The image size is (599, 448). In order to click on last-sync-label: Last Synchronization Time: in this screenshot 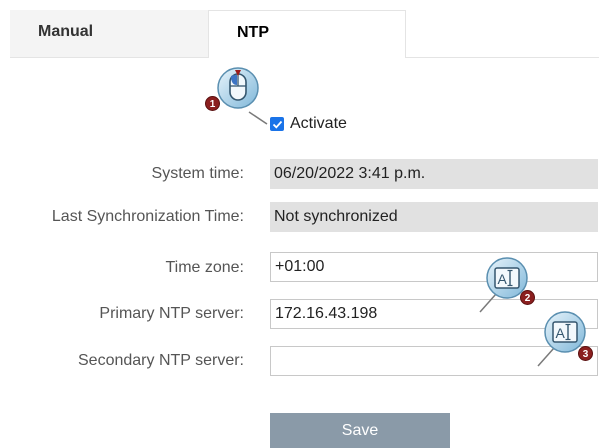, I will do `click(147, 216)`.